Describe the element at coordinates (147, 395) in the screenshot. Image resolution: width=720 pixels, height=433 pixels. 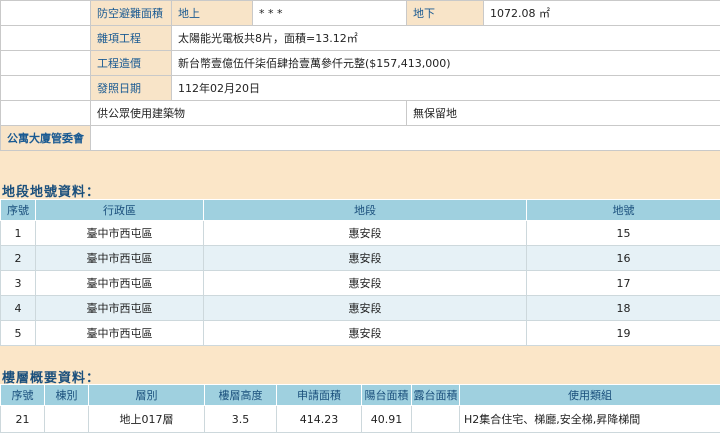
I see `column-header: 層別` at that location.